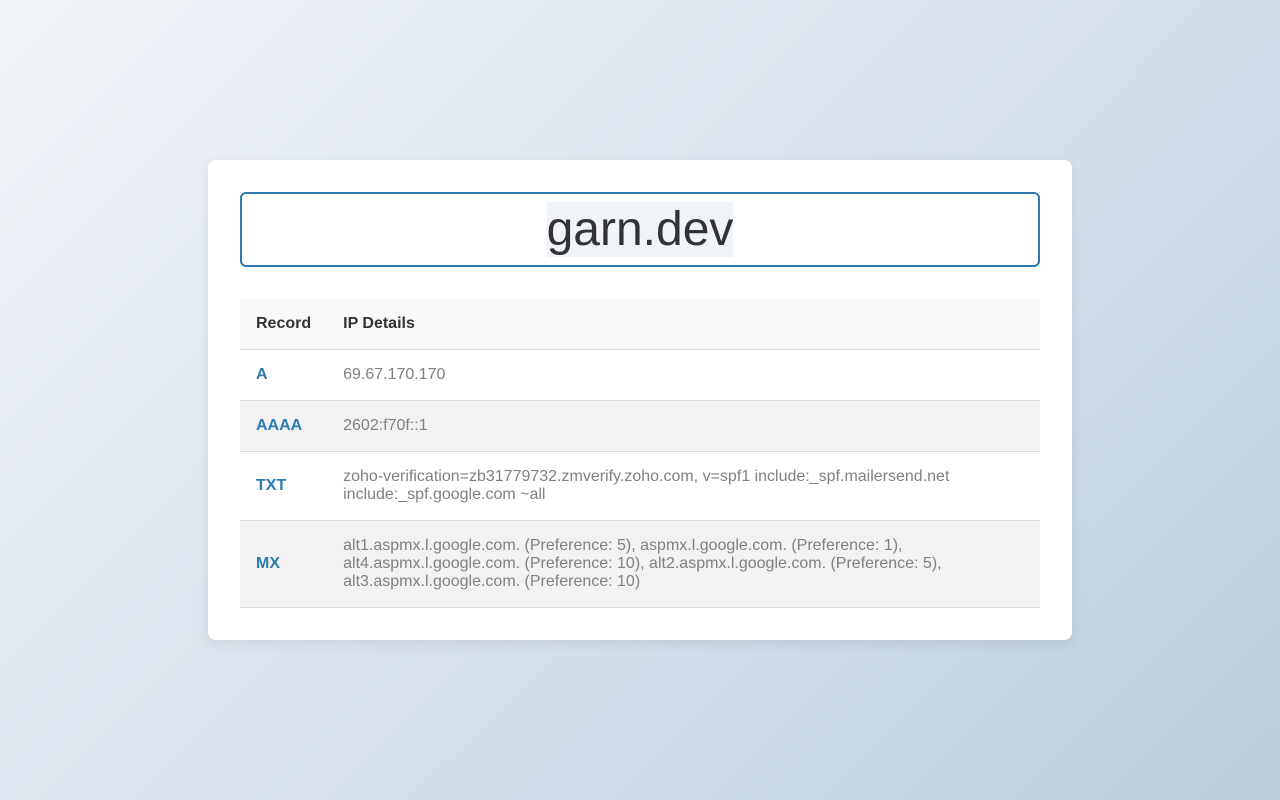  I want to click on table-row: A 69.67.170.170, so click(640, 375).